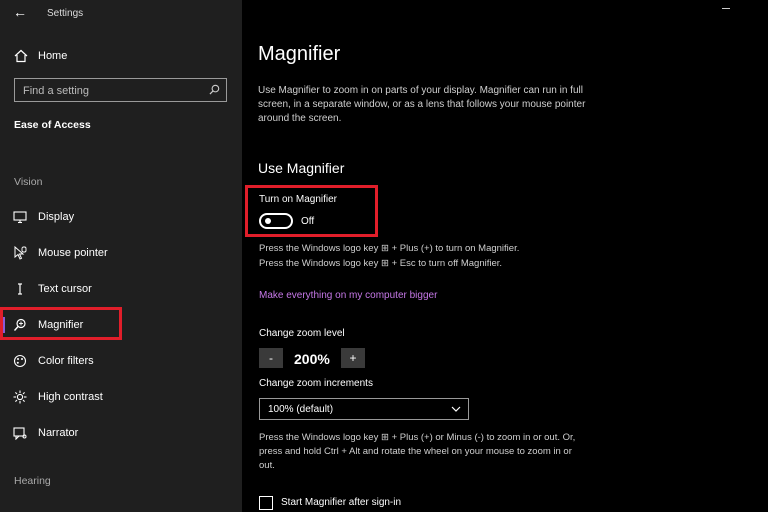  I want to click on sidebar-item-label: Text cursor, so click(65, 289).